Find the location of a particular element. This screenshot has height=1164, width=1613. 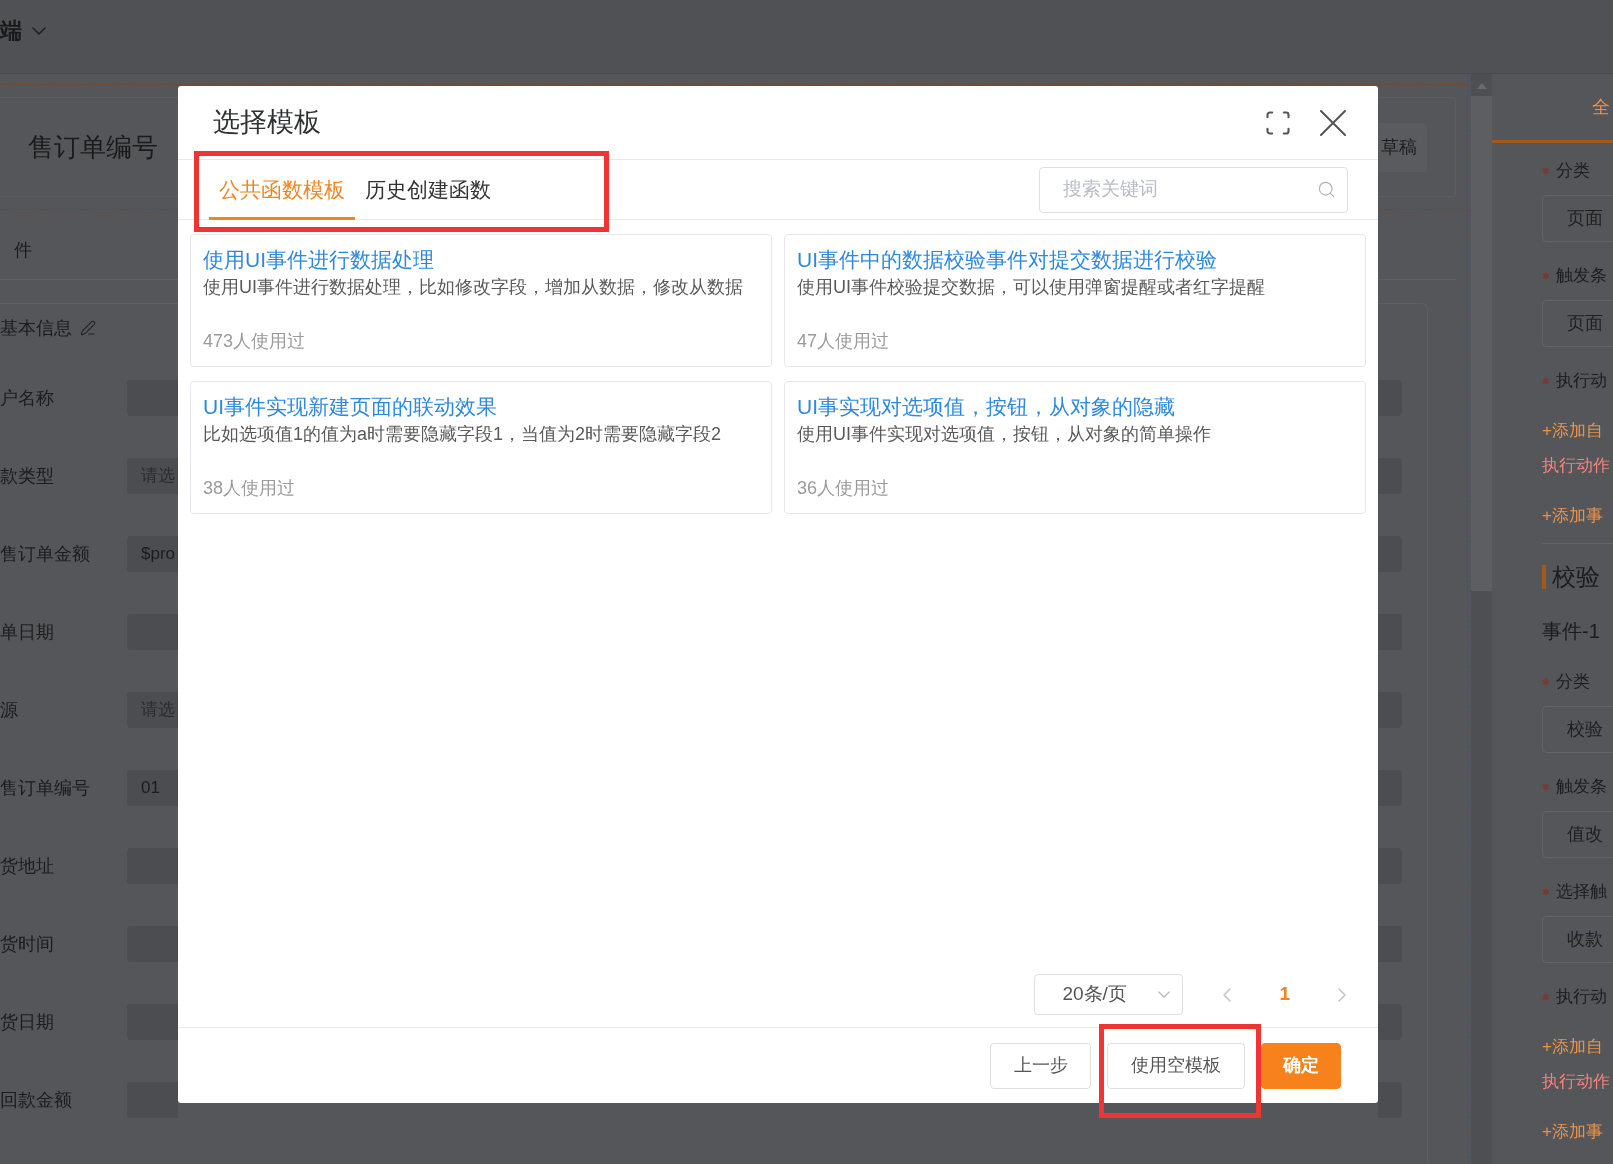

usage-count: 47人使用过 is located at coordinates (844, 341).